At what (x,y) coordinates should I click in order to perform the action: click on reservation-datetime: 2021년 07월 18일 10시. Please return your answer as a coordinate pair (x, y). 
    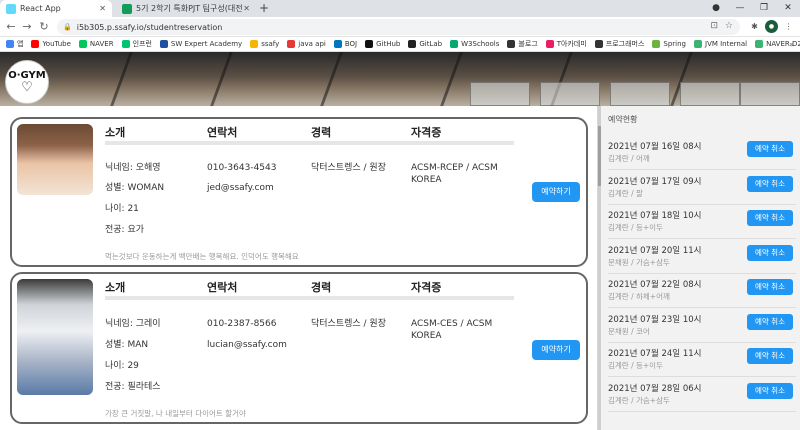
    Looking at the image, I should click on (655, 216).